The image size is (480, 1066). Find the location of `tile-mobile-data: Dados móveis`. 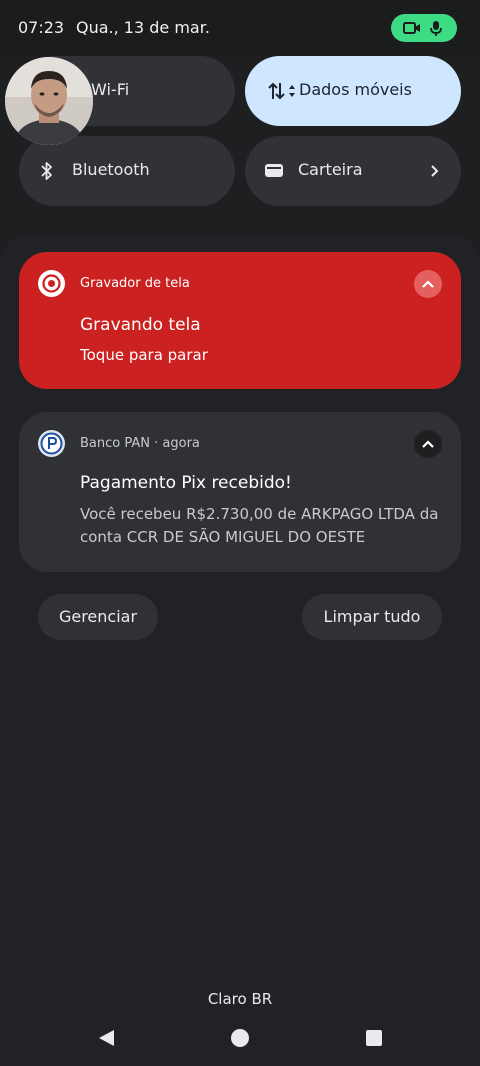

tile-mobile-data: Dados móveis is located at coordinates (353, 91).